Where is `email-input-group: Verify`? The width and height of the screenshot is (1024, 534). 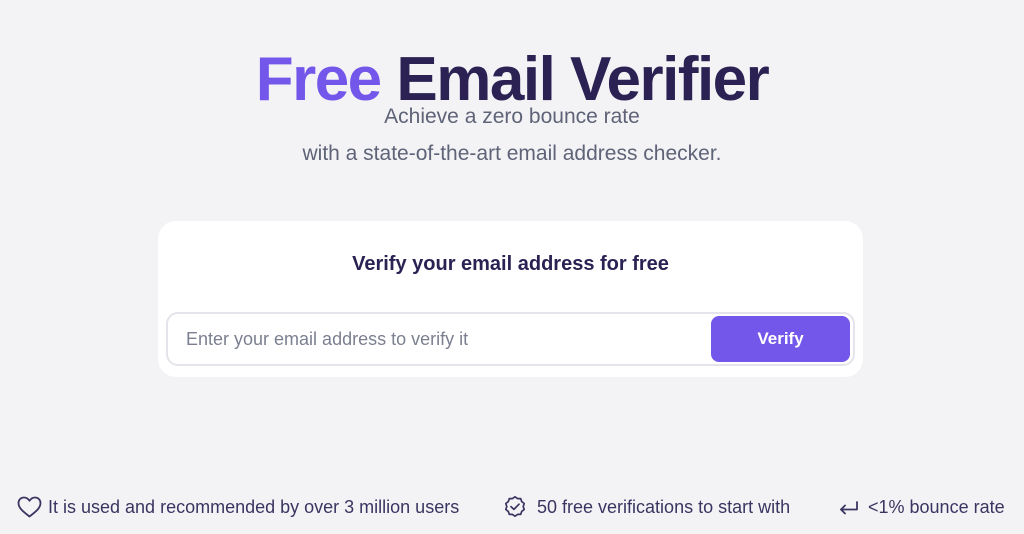 email-input-group: Verify is located at coordinates (510, 339).